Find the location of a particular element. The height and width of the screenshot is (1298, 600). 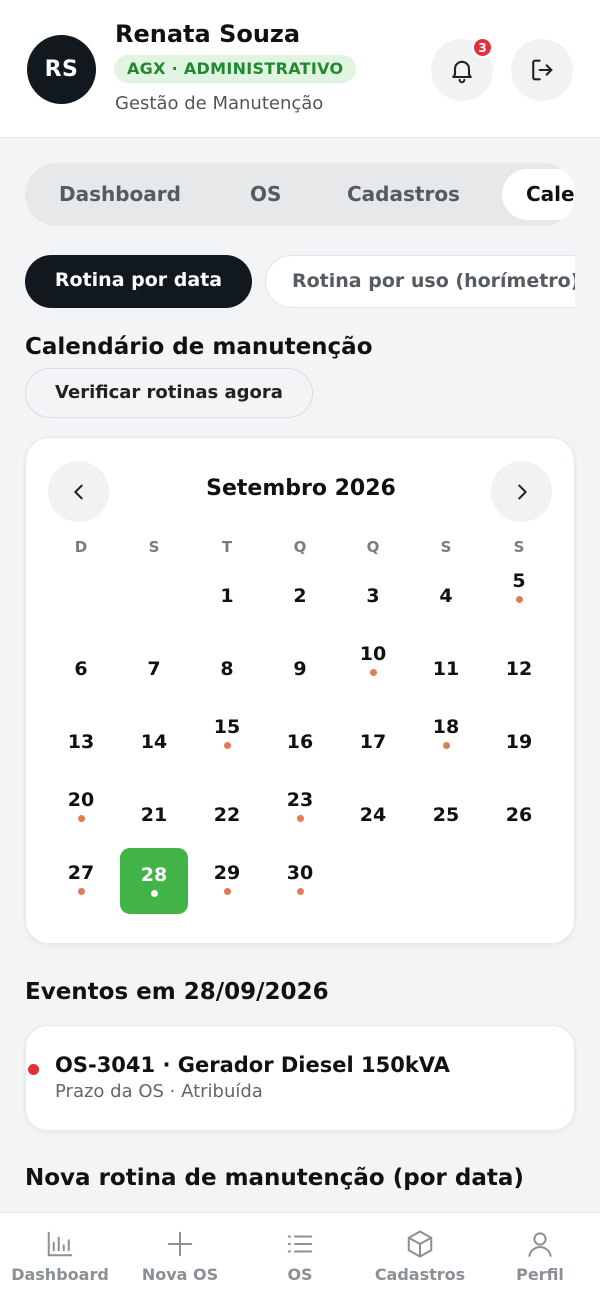

calendar-day-number: 7 is located at coordinates (154, 669).